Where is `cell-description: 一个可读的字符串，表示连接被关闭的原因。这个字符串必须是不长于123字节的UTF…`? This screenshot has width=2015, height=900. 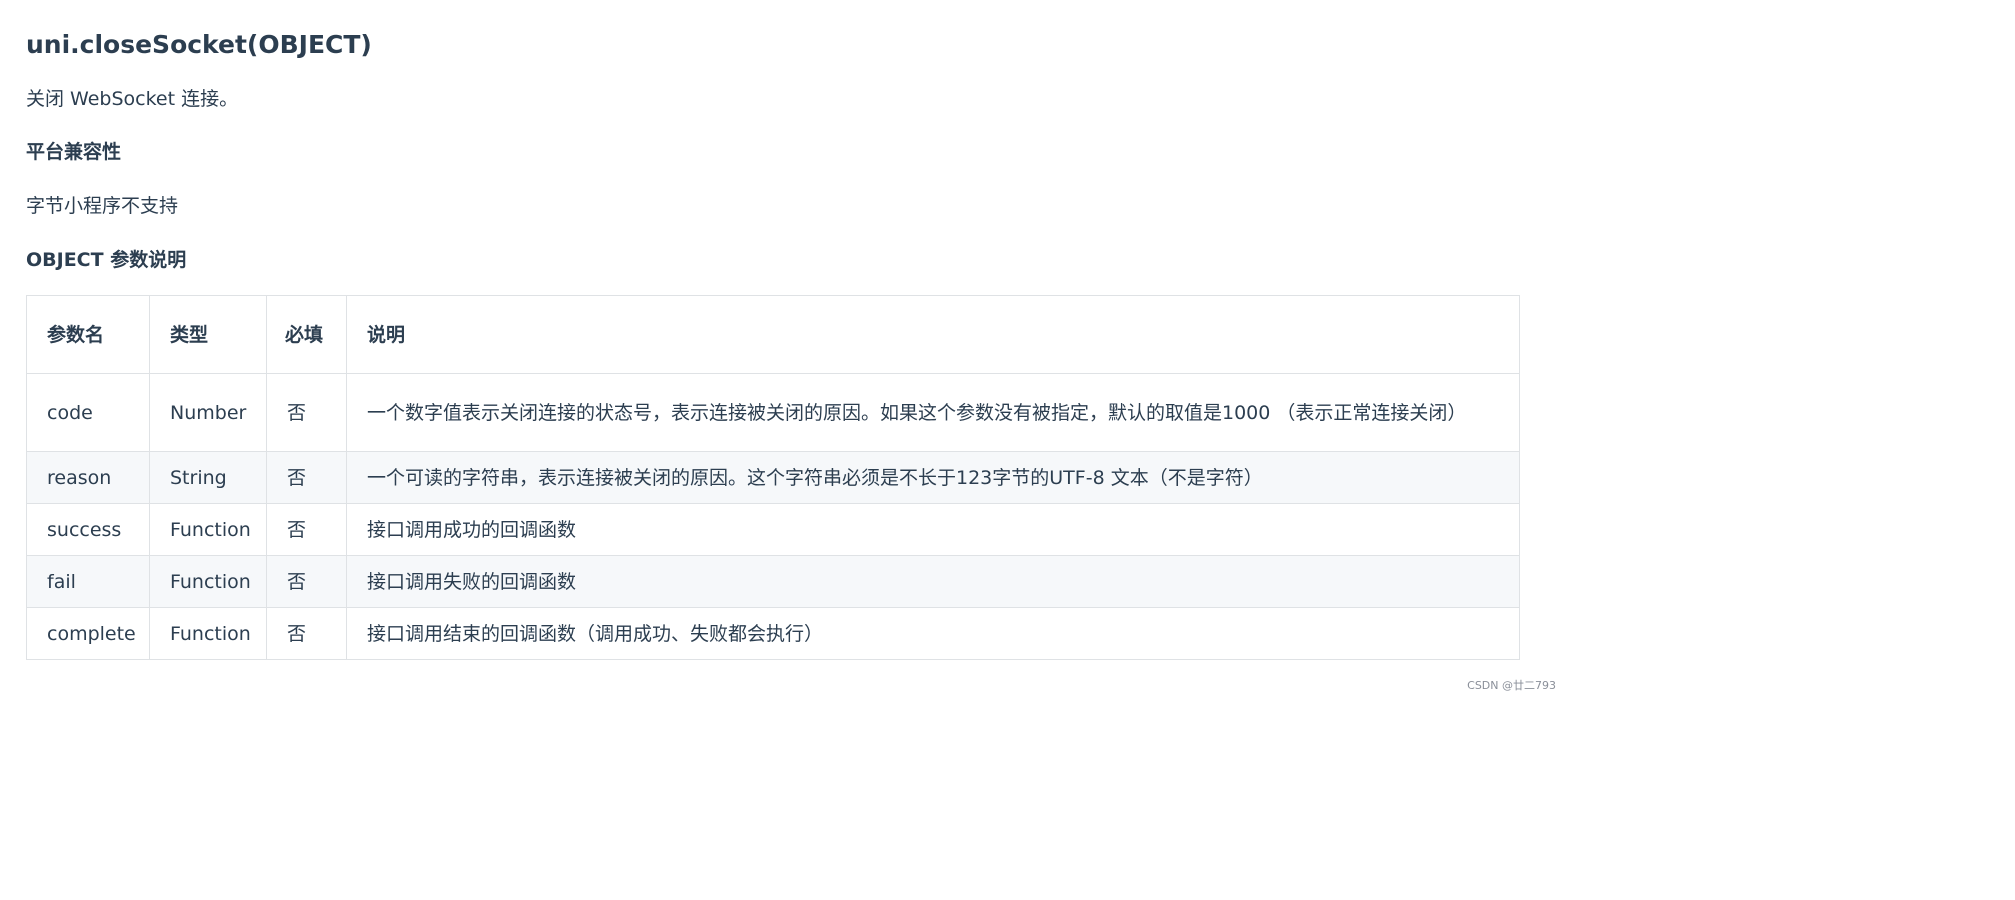
cell-description: 一个可读的字符串，表示连接被关闭的原因。这个字符串必须是不长于123字节的UTF… is located at coordinates (933, 477).